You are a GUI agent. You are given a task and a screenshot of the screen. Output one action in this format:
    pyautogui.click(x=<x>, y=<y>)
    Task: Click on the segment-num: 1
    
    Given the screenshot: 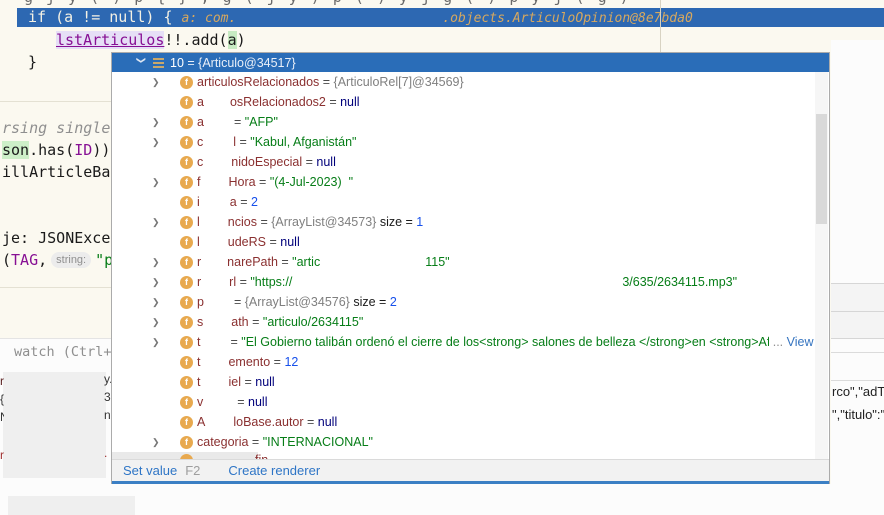 What is the action you would take?
    pyautogui.click(x=420, y=222)
    